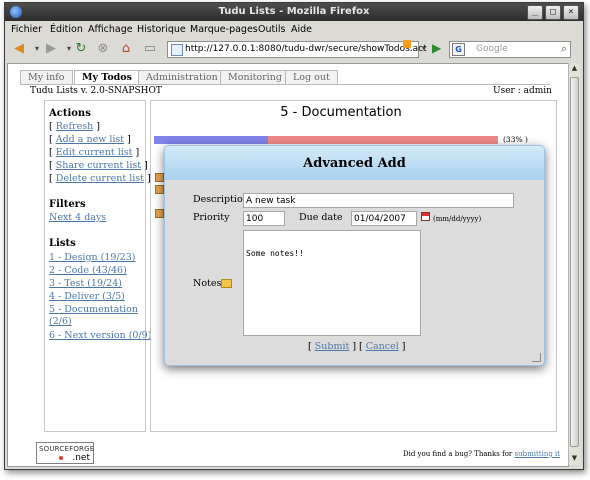  What do you see at coordinates (67, 449) in the screenshot?
I see `logo-text-top: SOURCEFORGE` at bounding box center [67, 449].